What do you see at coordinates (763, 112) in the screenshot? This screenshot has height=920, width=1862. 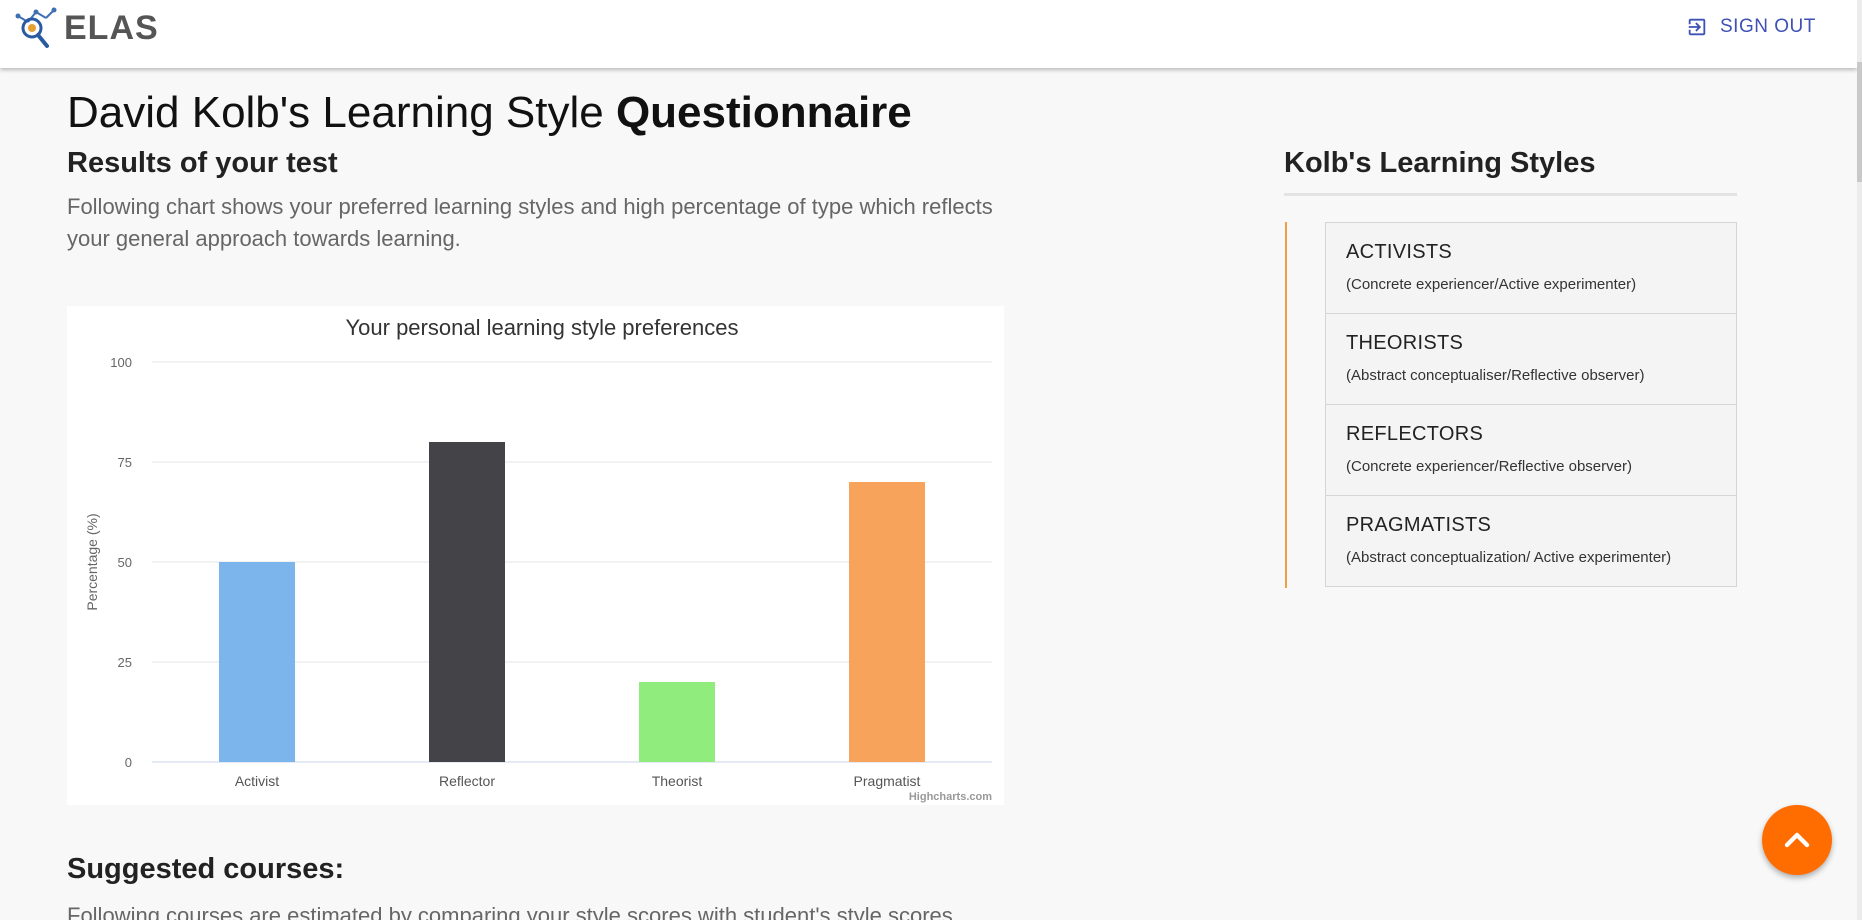 I see `page-title-bold: Questionnaire` at bounding box center [763, 112].